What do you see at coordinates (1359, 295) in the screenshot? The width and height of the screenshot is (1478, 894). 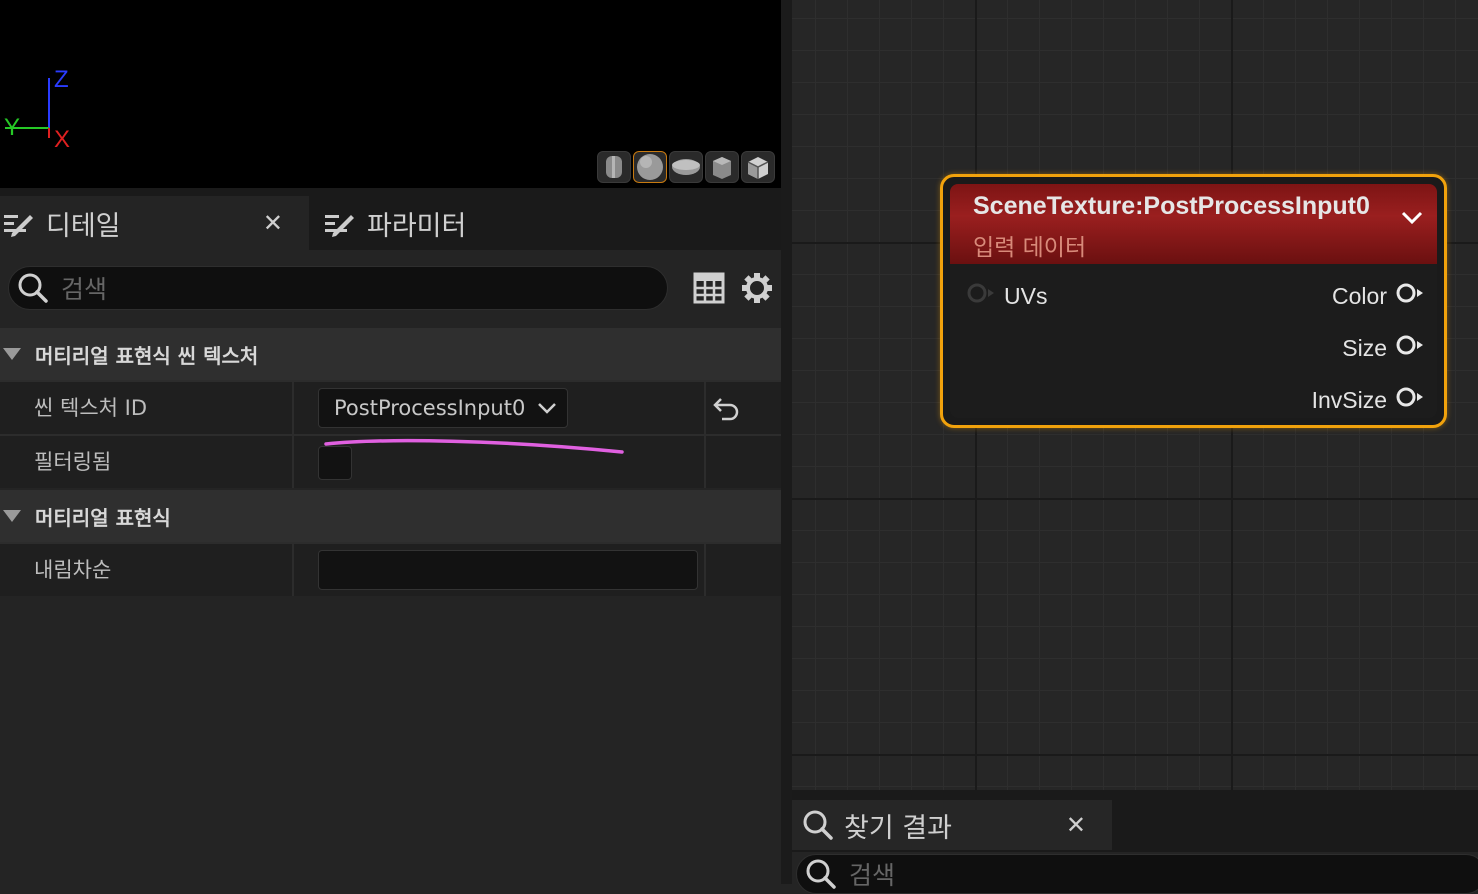 I see `output-pin-label: Color` at bounding box center [1359, 295].